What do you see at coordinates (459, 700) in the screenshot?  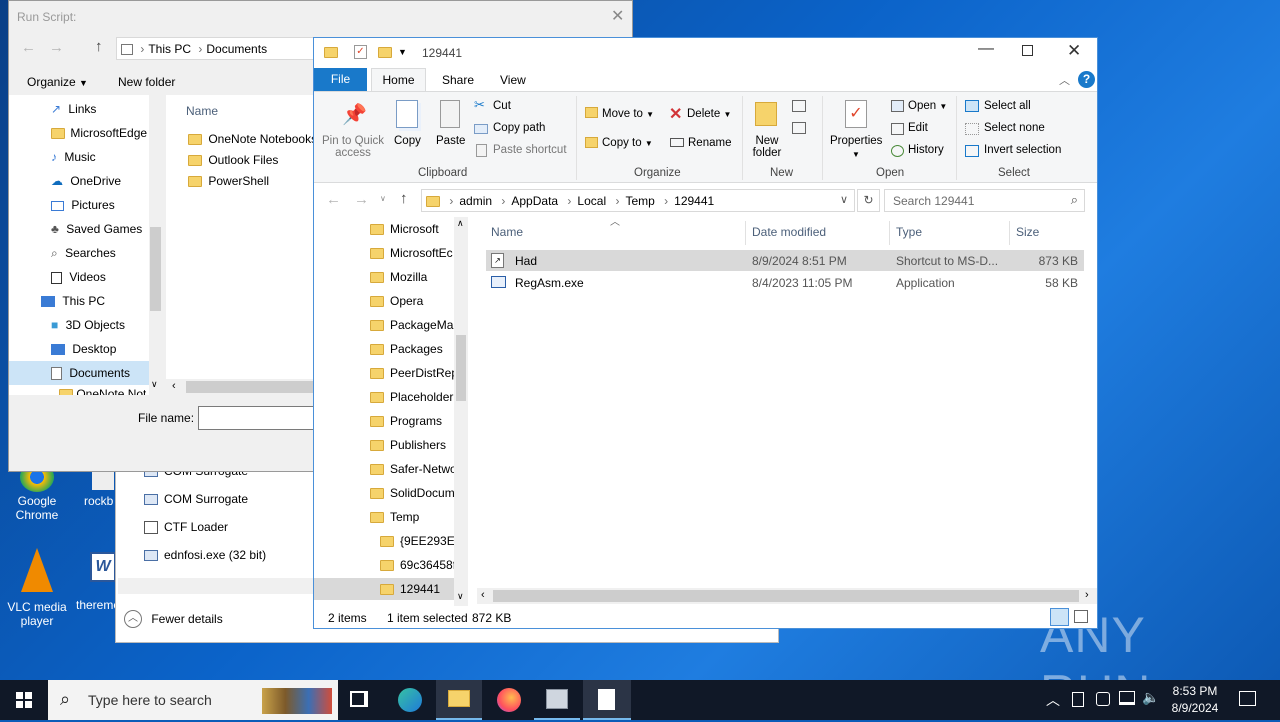 I see `file-explorer-taskbar-icon` at bounding box center [459, 700].